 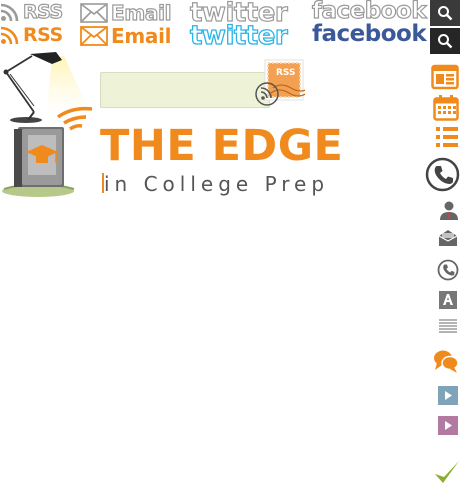 I want to click on arrow-right-purple-icon, so click(x=447, y=425).